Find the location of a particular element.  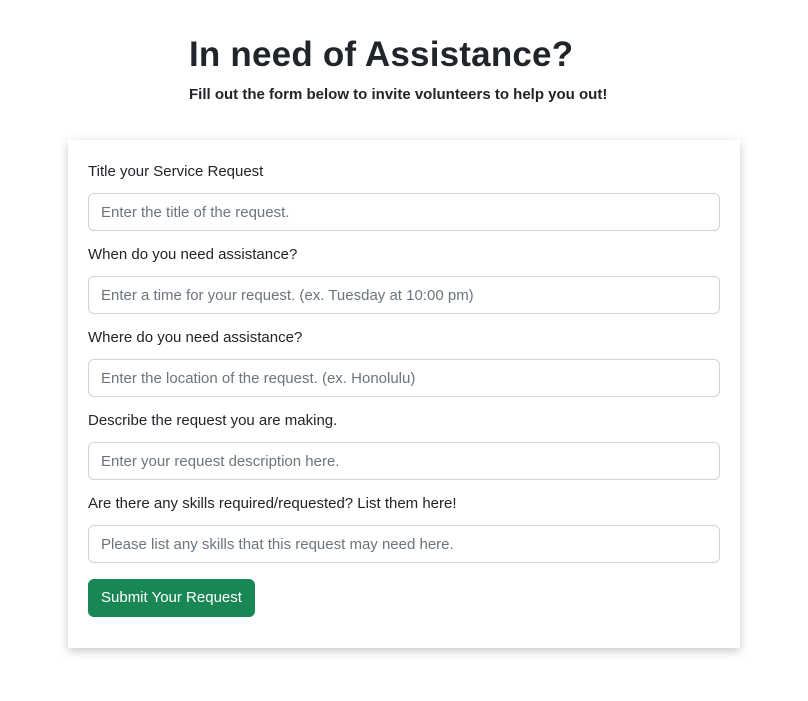

submit-request-button: Submit Your Request is located at coordinates (171, 598).